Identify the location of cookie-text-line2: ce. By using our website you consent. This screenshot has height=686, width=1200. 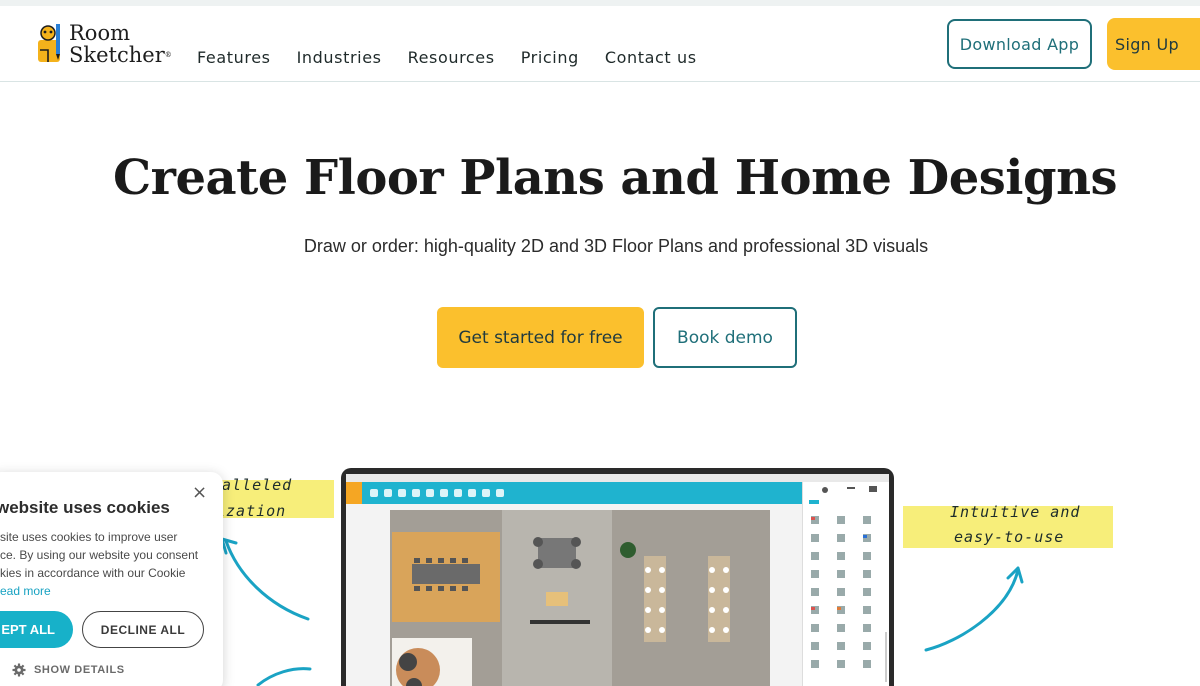
(99, 555).